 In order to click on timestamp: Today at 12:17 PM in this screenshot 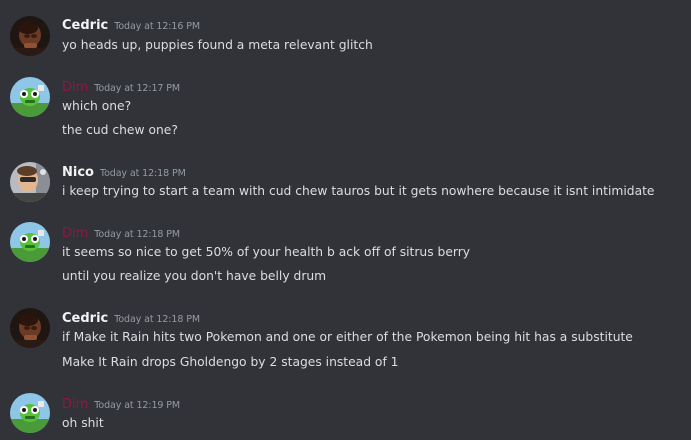, I will do `click(137, 88)`.